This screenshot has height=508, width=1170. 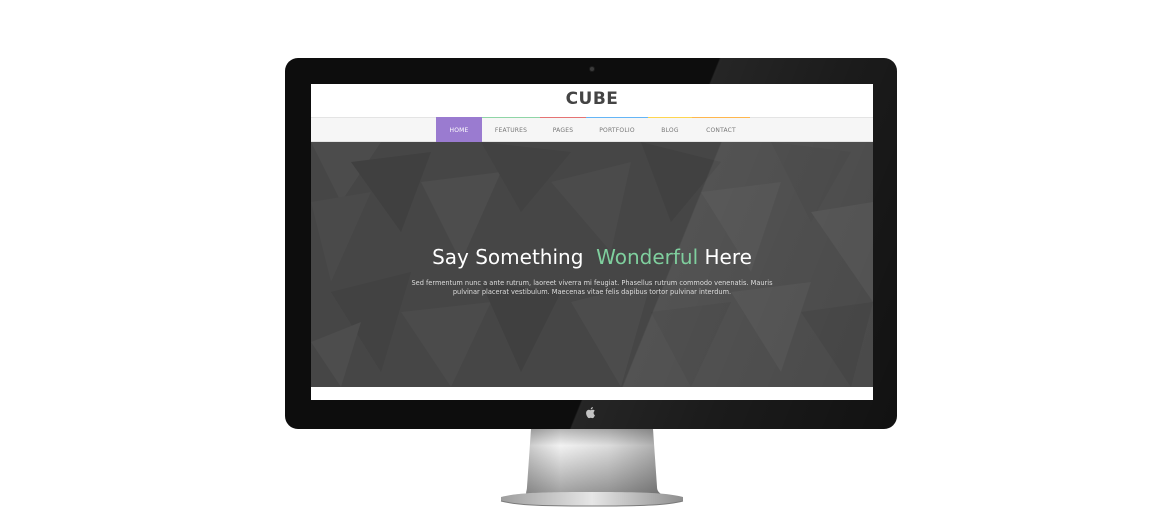 I want to click on hero-title-start: Say Something, so click(x=508, y=257).